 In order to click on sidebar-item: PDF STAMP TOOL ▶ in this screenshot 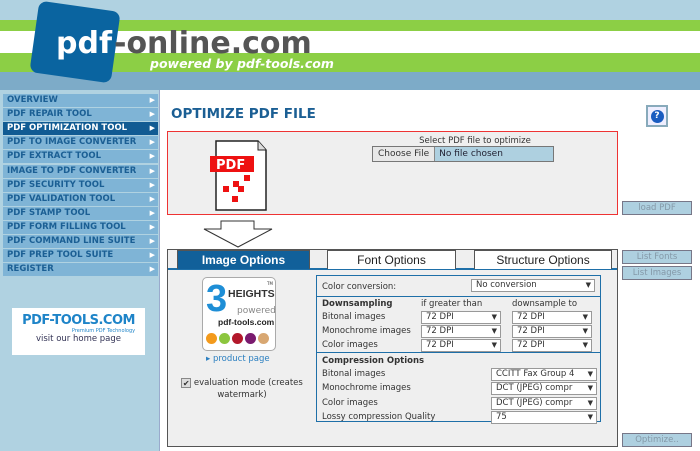, I will do `click(80, 213)`.